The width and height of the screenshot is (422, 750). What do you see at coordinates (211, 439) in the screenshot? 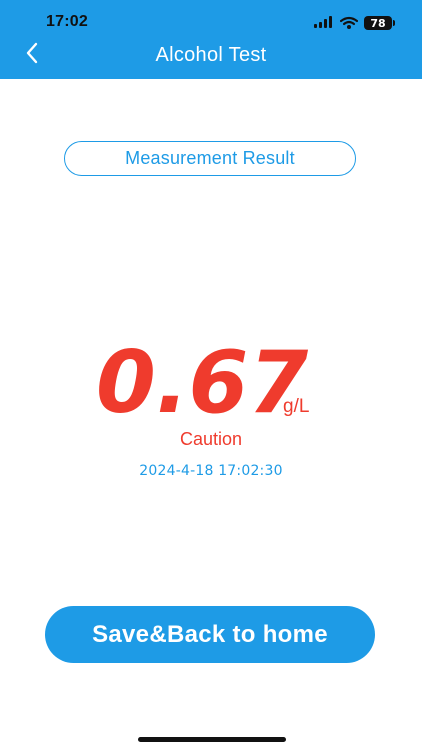
I see `status-message: Caution` at bounding box center [211, 439].